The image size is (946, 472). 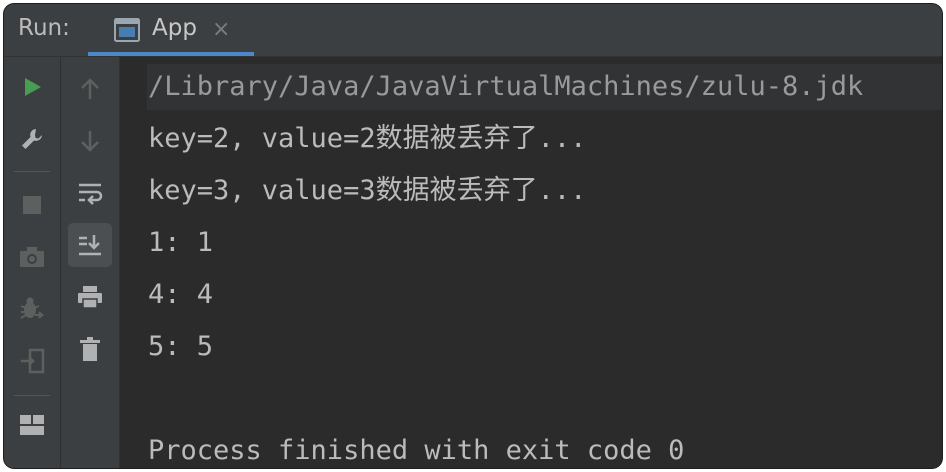 I want to click on print-icon, so click(x=90, y=297).